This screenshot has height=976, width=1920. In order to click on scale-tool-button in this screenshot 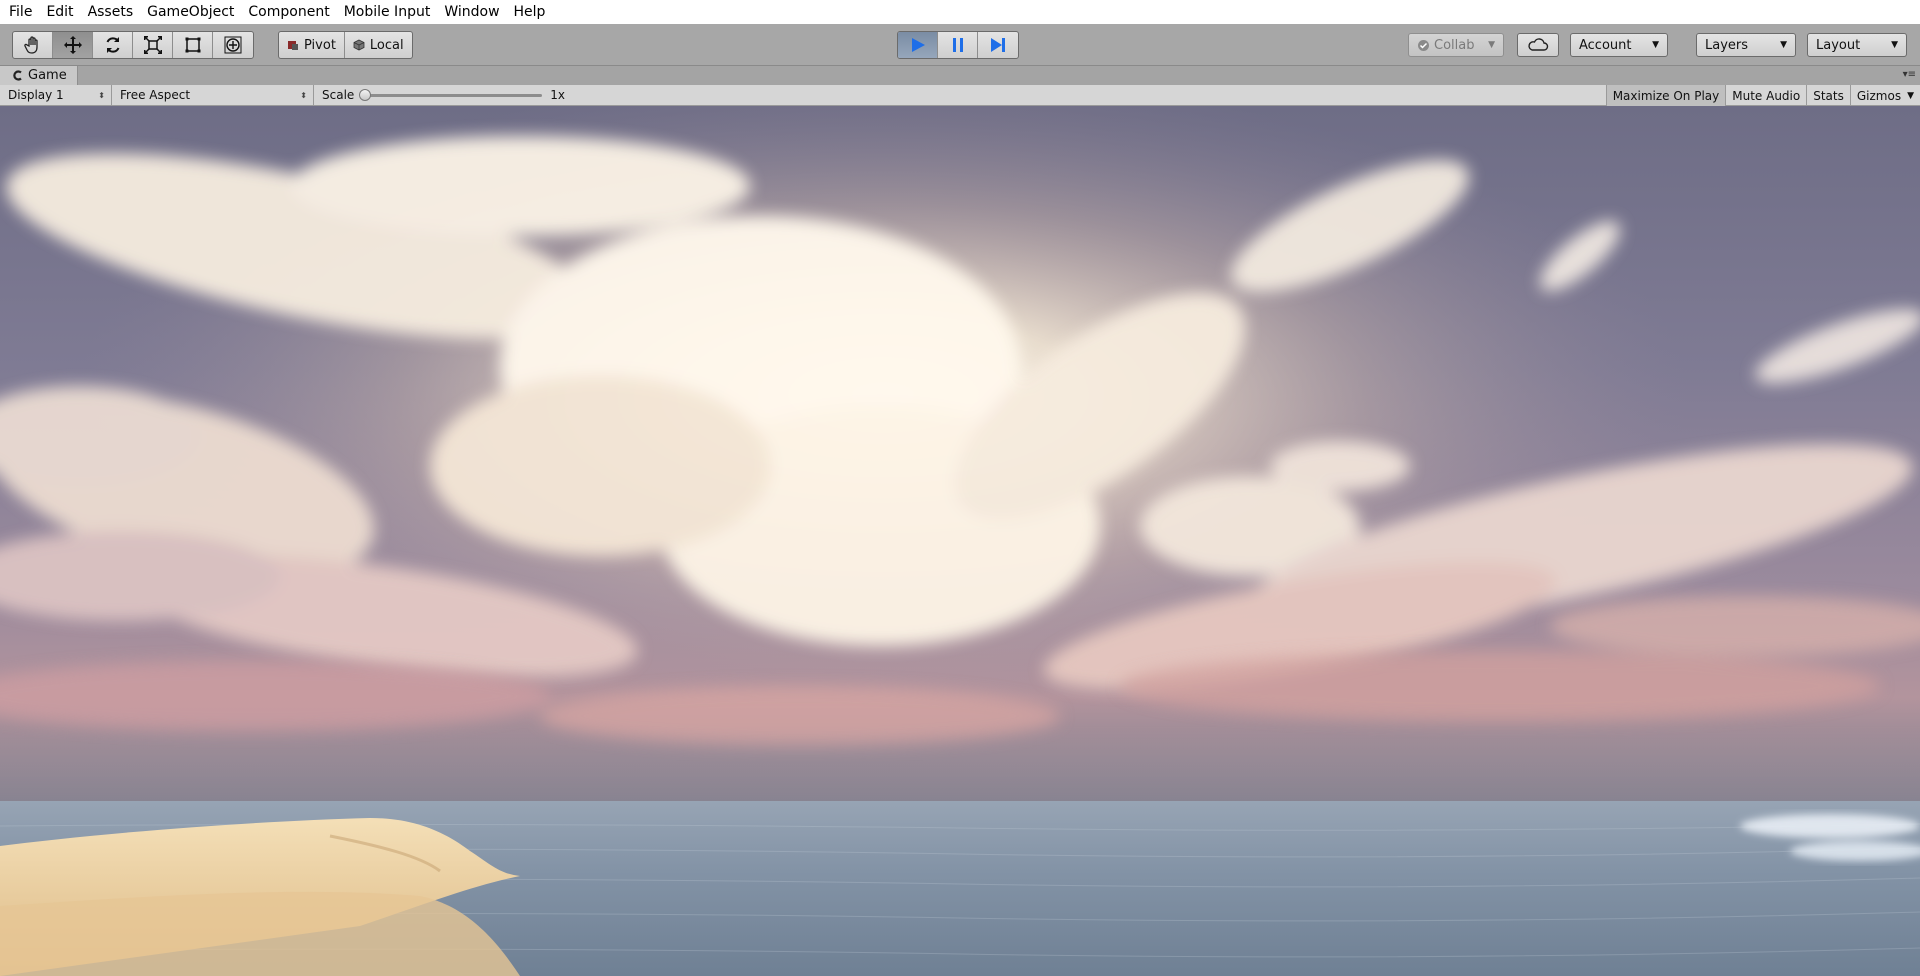, I will do `click(153, 45)`.